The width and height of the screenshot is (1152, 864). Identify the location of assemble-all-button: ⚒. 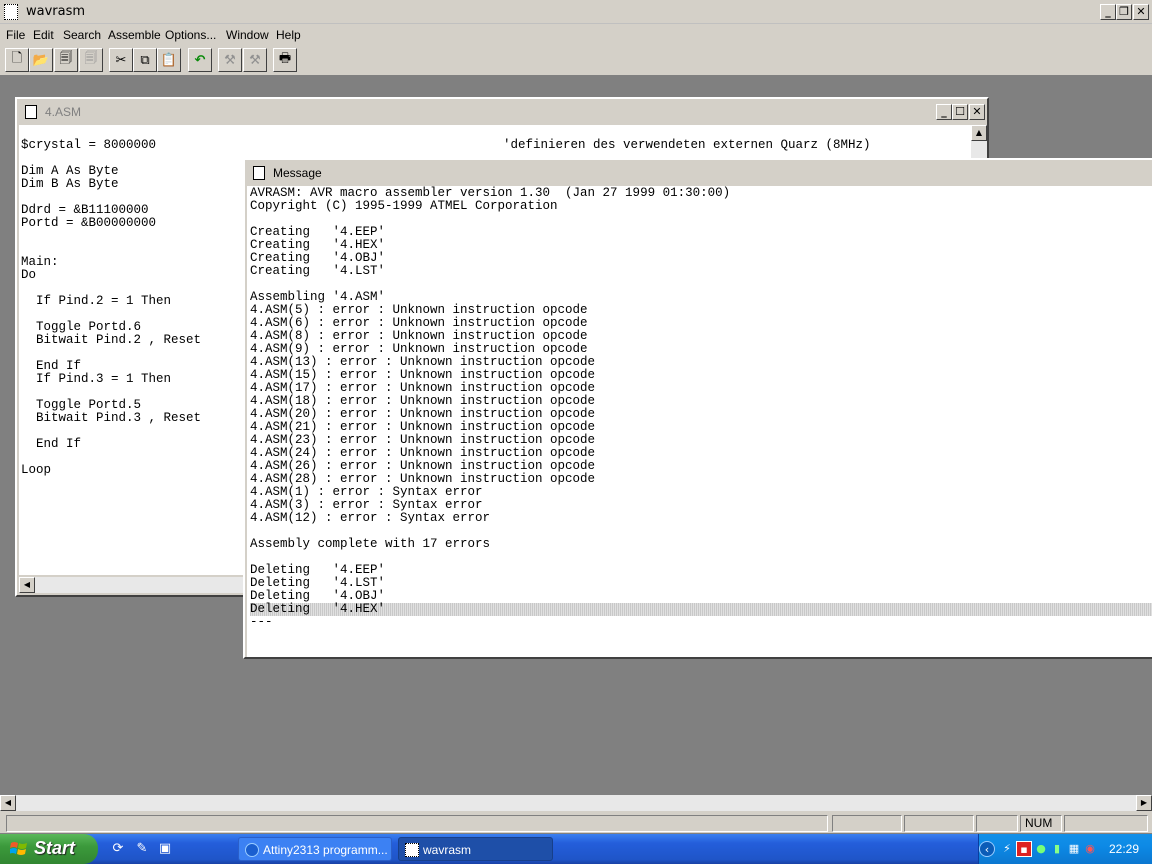
(255, 60).